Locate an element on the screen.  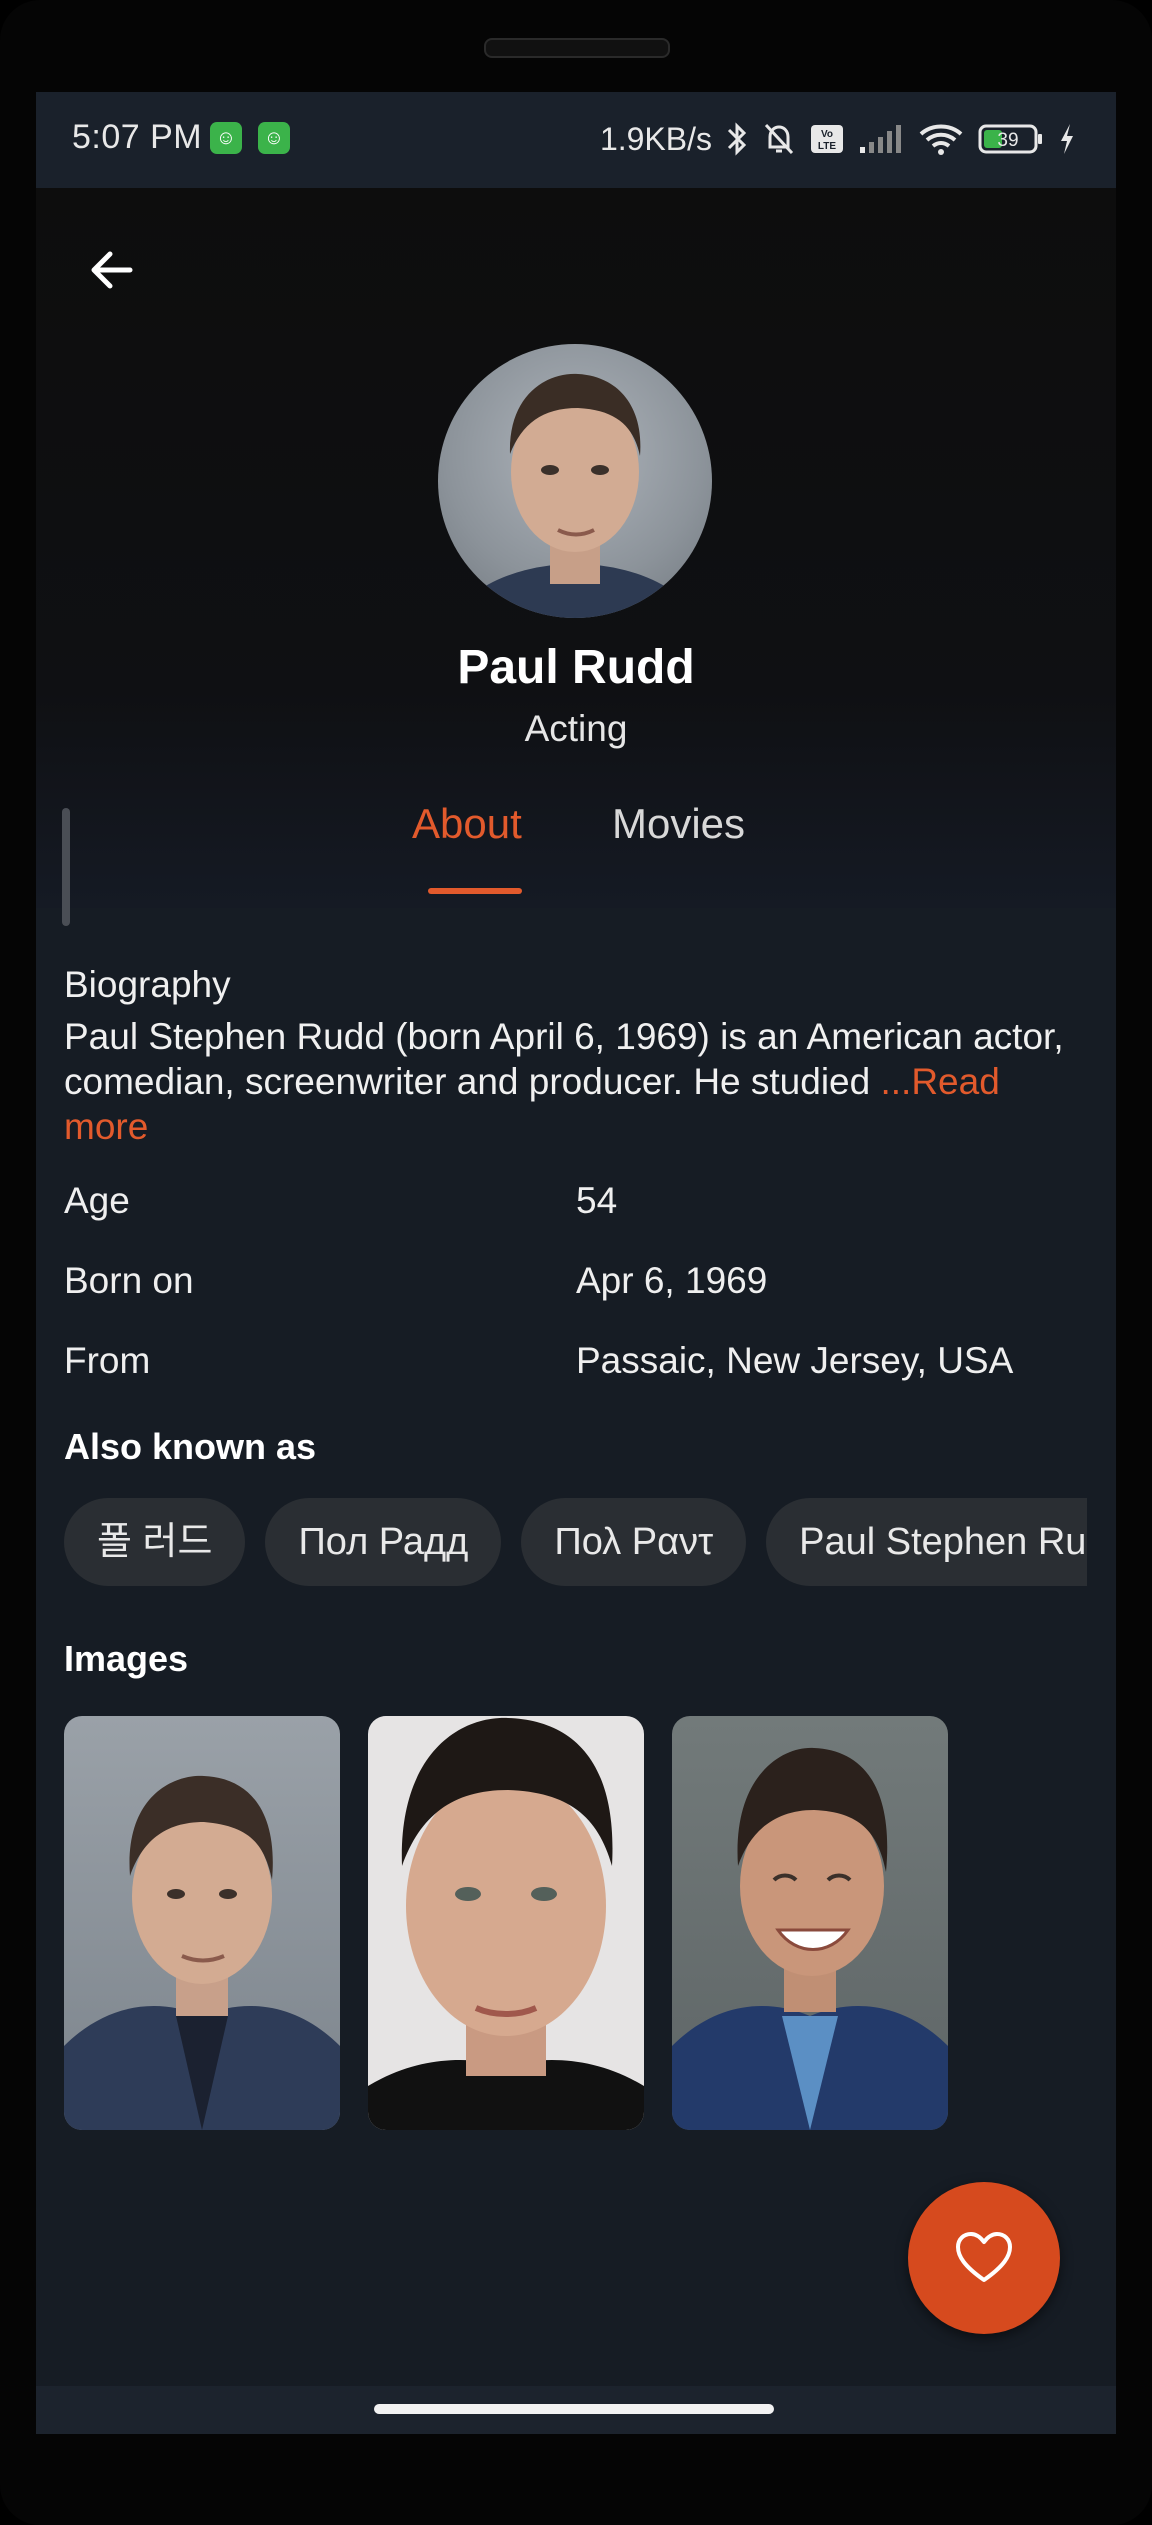
info-row-age: Age 54 is located at coordinates (579, 1205).